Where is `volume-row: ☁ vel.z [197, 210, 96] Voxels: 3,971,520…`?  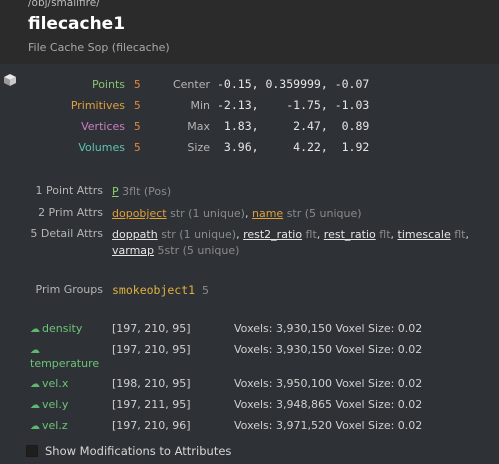
volume-row: ☁ vel.z [197, 210, 96] Voxels: 3,971,520… is located at coordinates (264, 428).